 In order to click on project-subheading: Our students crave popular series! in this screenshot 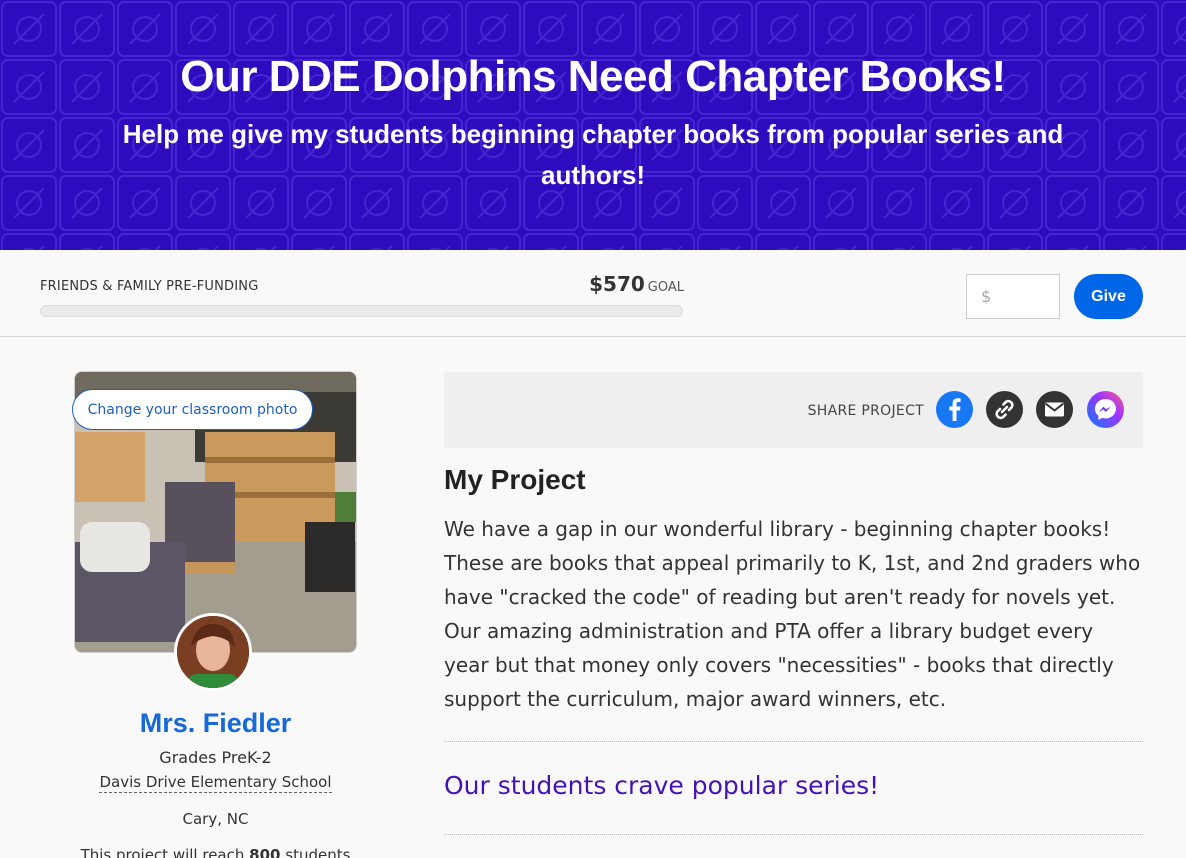, I will do `click(662, 785)`.